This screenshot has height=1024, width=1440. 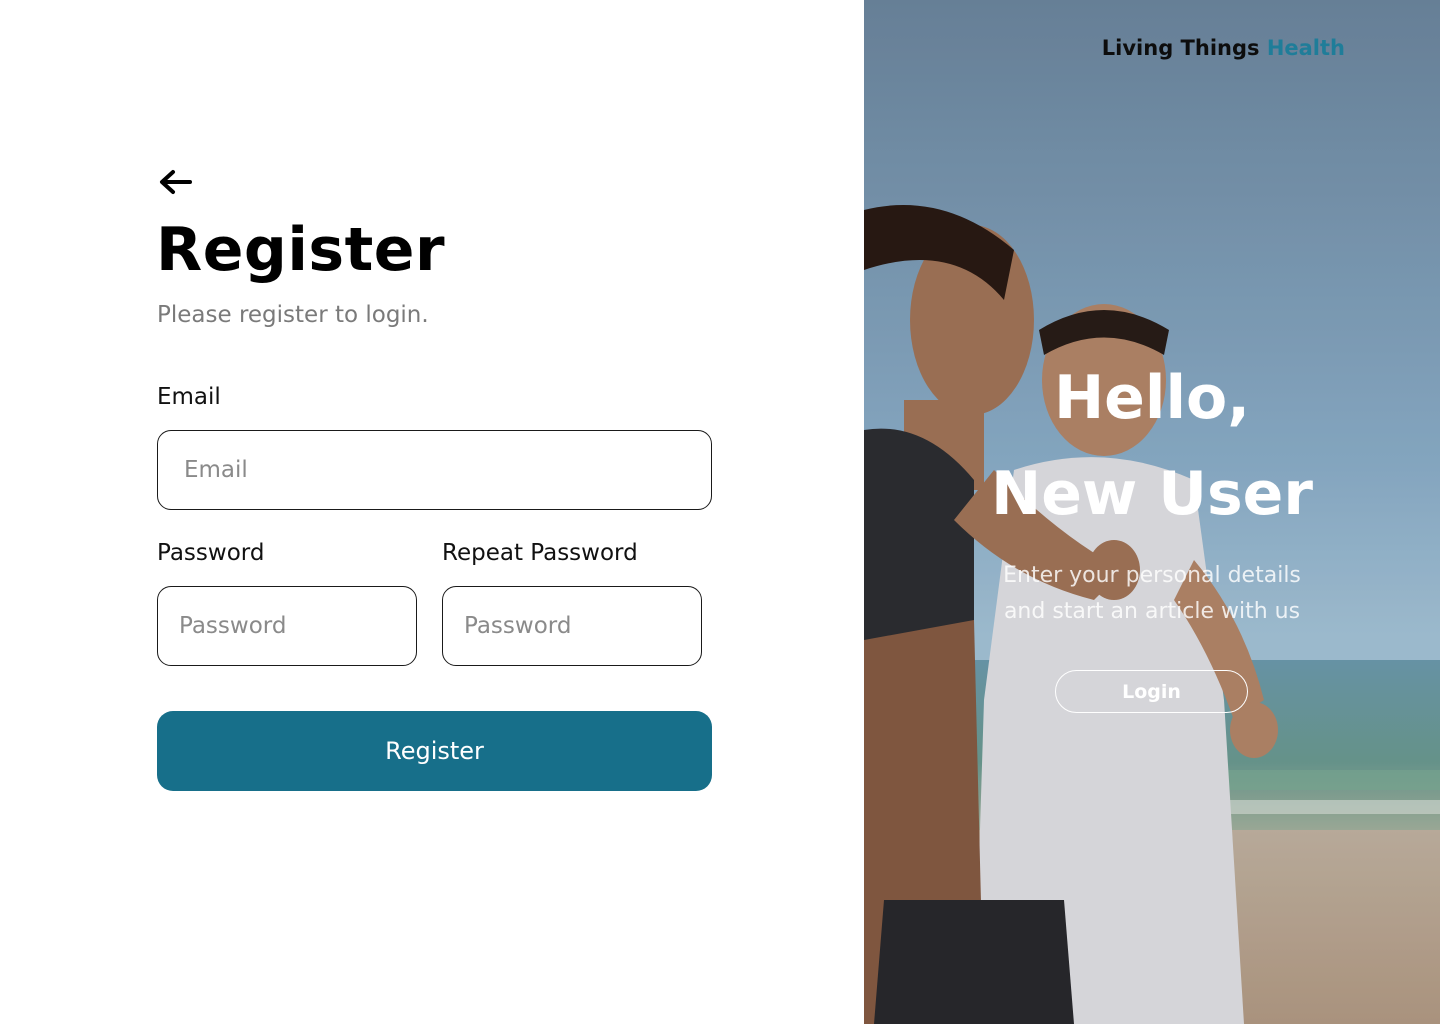 I want to click on page-title: Register, so click(x=301, y=250).